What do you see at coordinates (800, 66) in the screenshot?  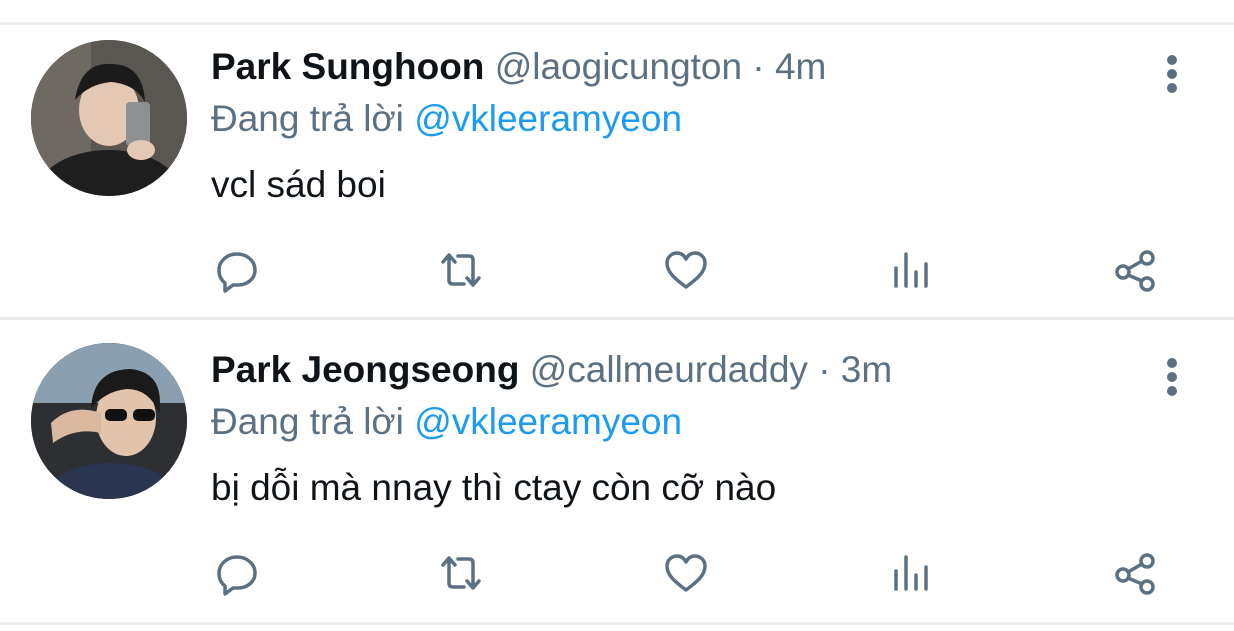 I see `timestamp: 4m` at bounding box center [800, 66].